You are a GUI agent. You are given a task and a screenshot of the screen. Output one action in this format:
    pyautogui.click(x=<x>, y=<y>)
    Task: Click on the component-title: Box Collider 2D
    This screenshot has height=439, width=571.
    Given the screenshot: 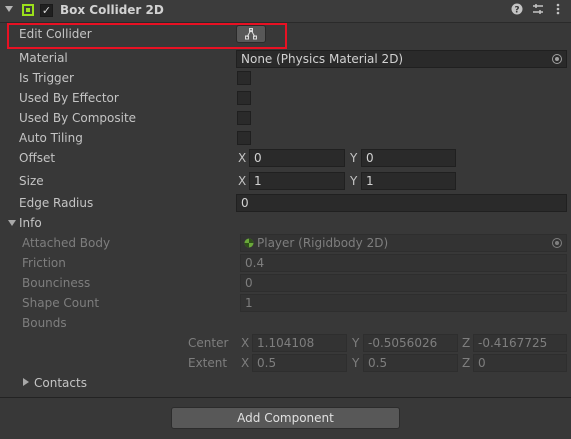 What is the action you would take?
    pyautogui.click(x=112, y=10)
    